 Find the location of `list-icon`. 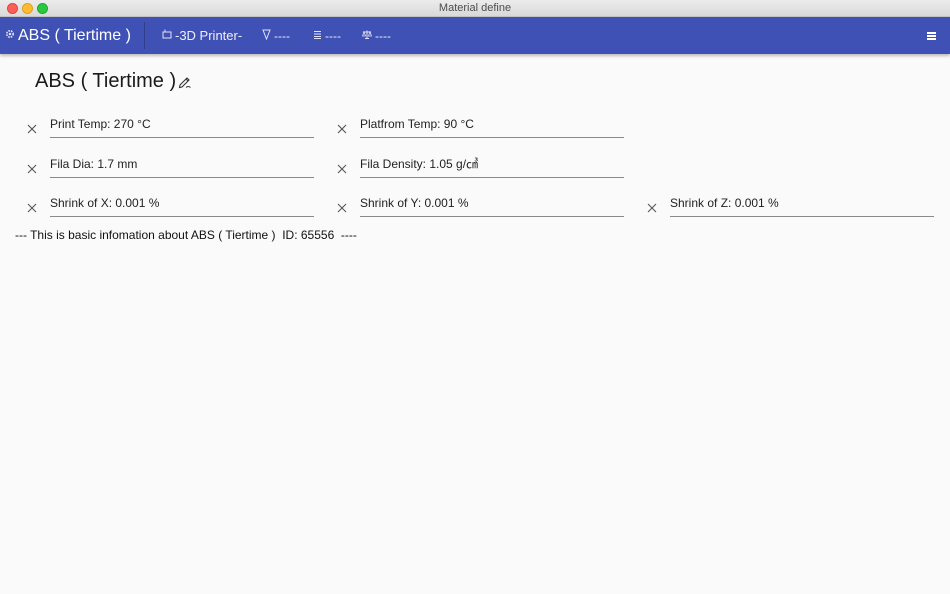

list-icon is located at coordinates (317, 36).